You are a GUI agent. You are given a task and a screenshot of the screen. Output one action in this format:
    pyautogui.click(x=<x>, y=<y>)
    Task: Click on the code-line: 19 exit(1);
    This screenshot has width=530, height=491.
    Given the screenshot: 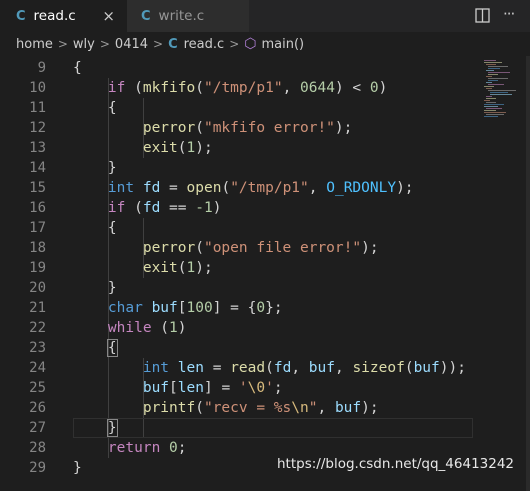 What is the action you would take?
    pyautogui.click(x=238, y=268)
    